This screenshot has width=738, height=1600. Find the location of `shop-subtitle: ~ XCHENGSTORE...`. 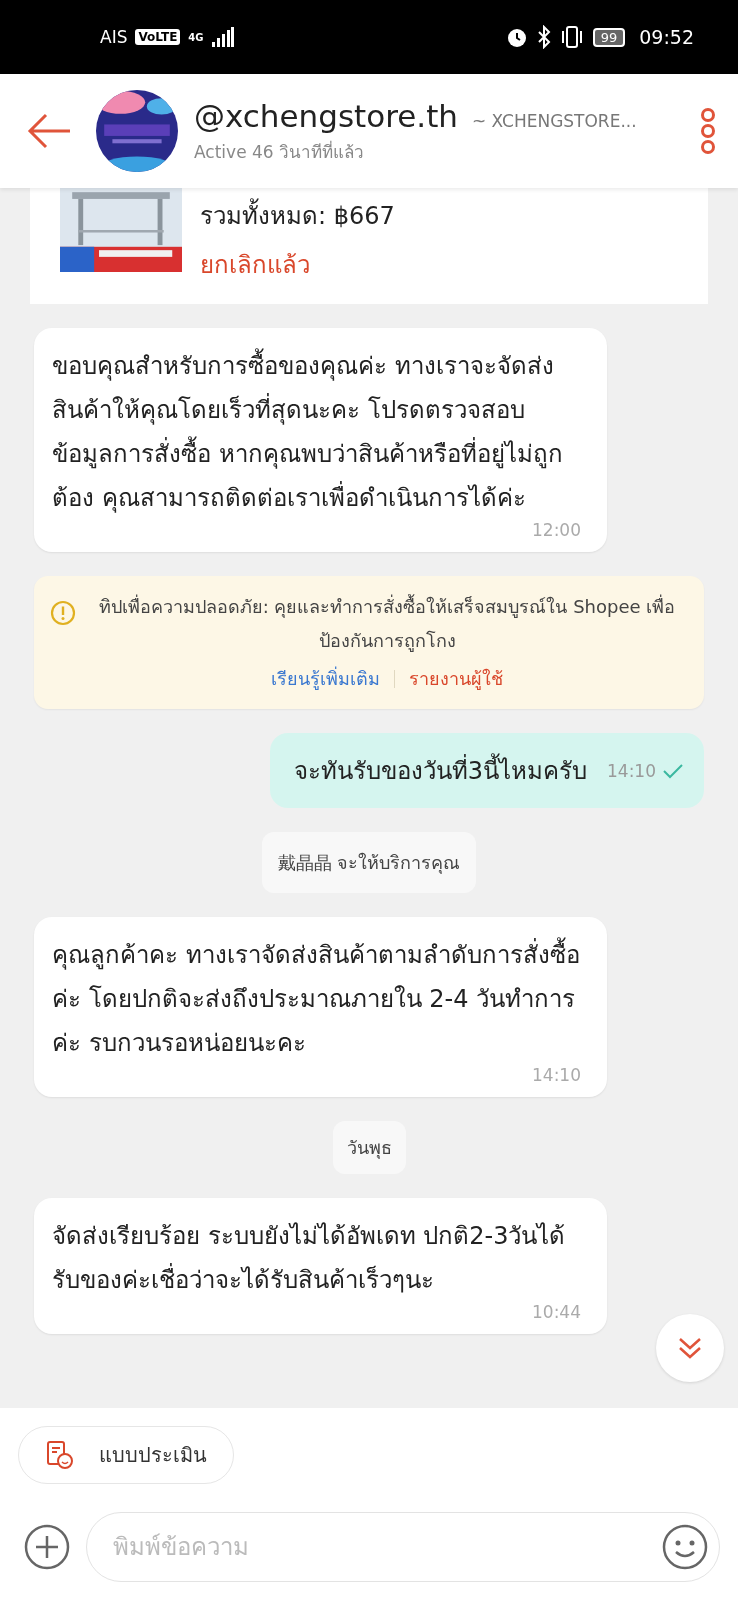

shop-subtitle: ~ XCHENGSTORE... is located at coordinates (554, 120).